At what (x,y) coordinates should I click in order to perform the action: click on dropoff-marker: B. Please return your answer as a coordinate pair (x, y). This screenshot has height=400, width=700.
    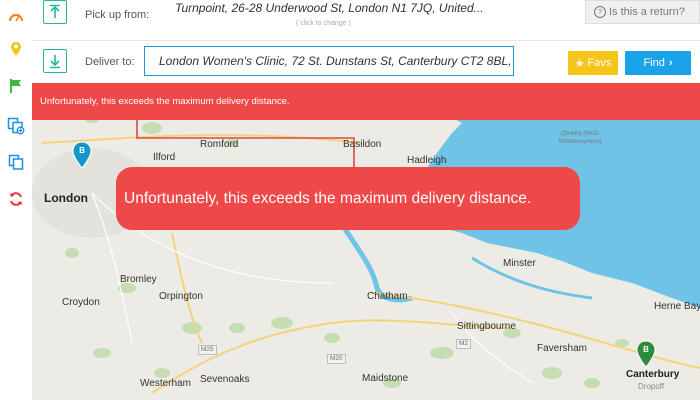
    Looking at the image, I should click on (646, 354).